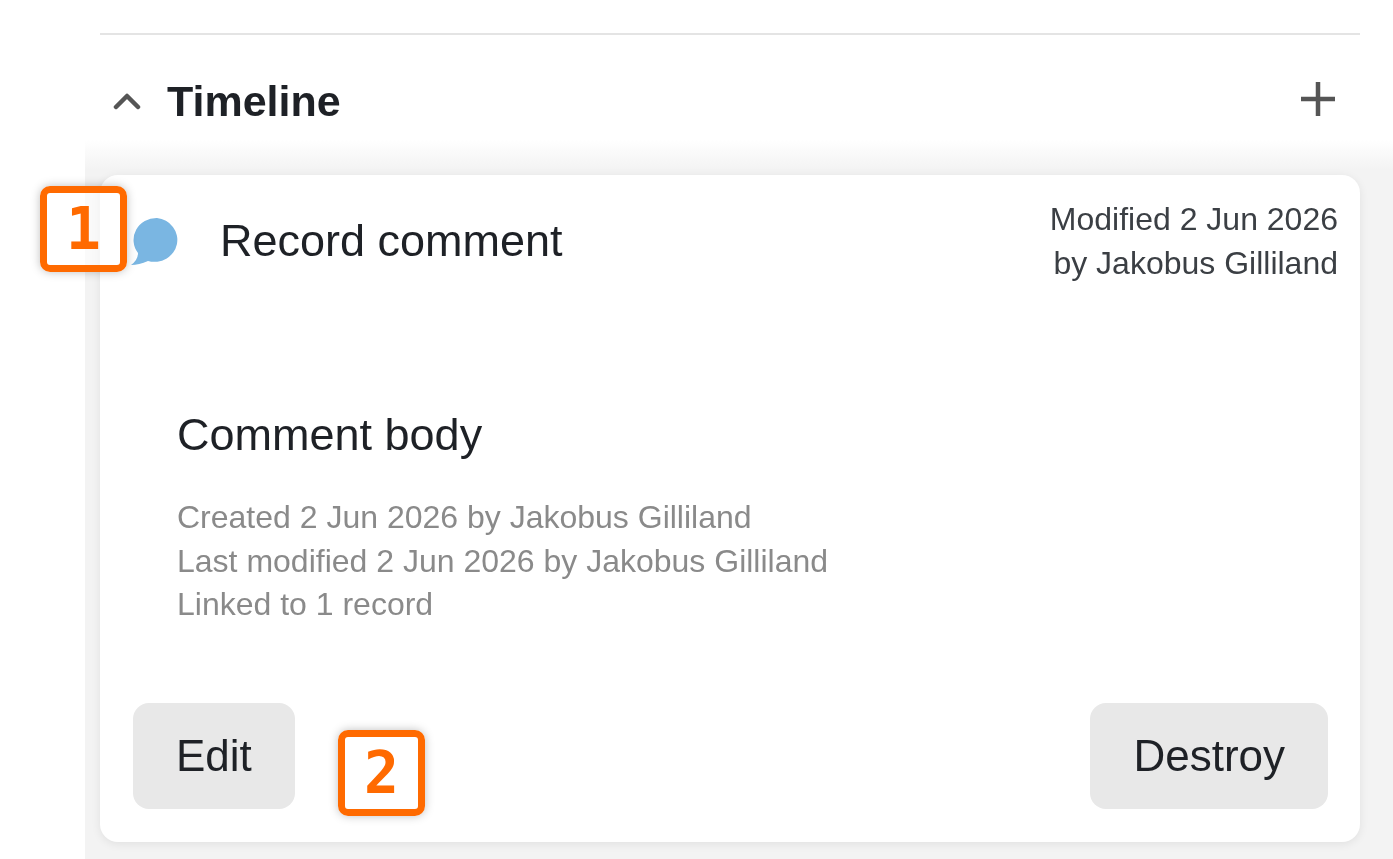 The image size is (1393, 859). I want to click on action-button: Destroy, so click(1209, 756).